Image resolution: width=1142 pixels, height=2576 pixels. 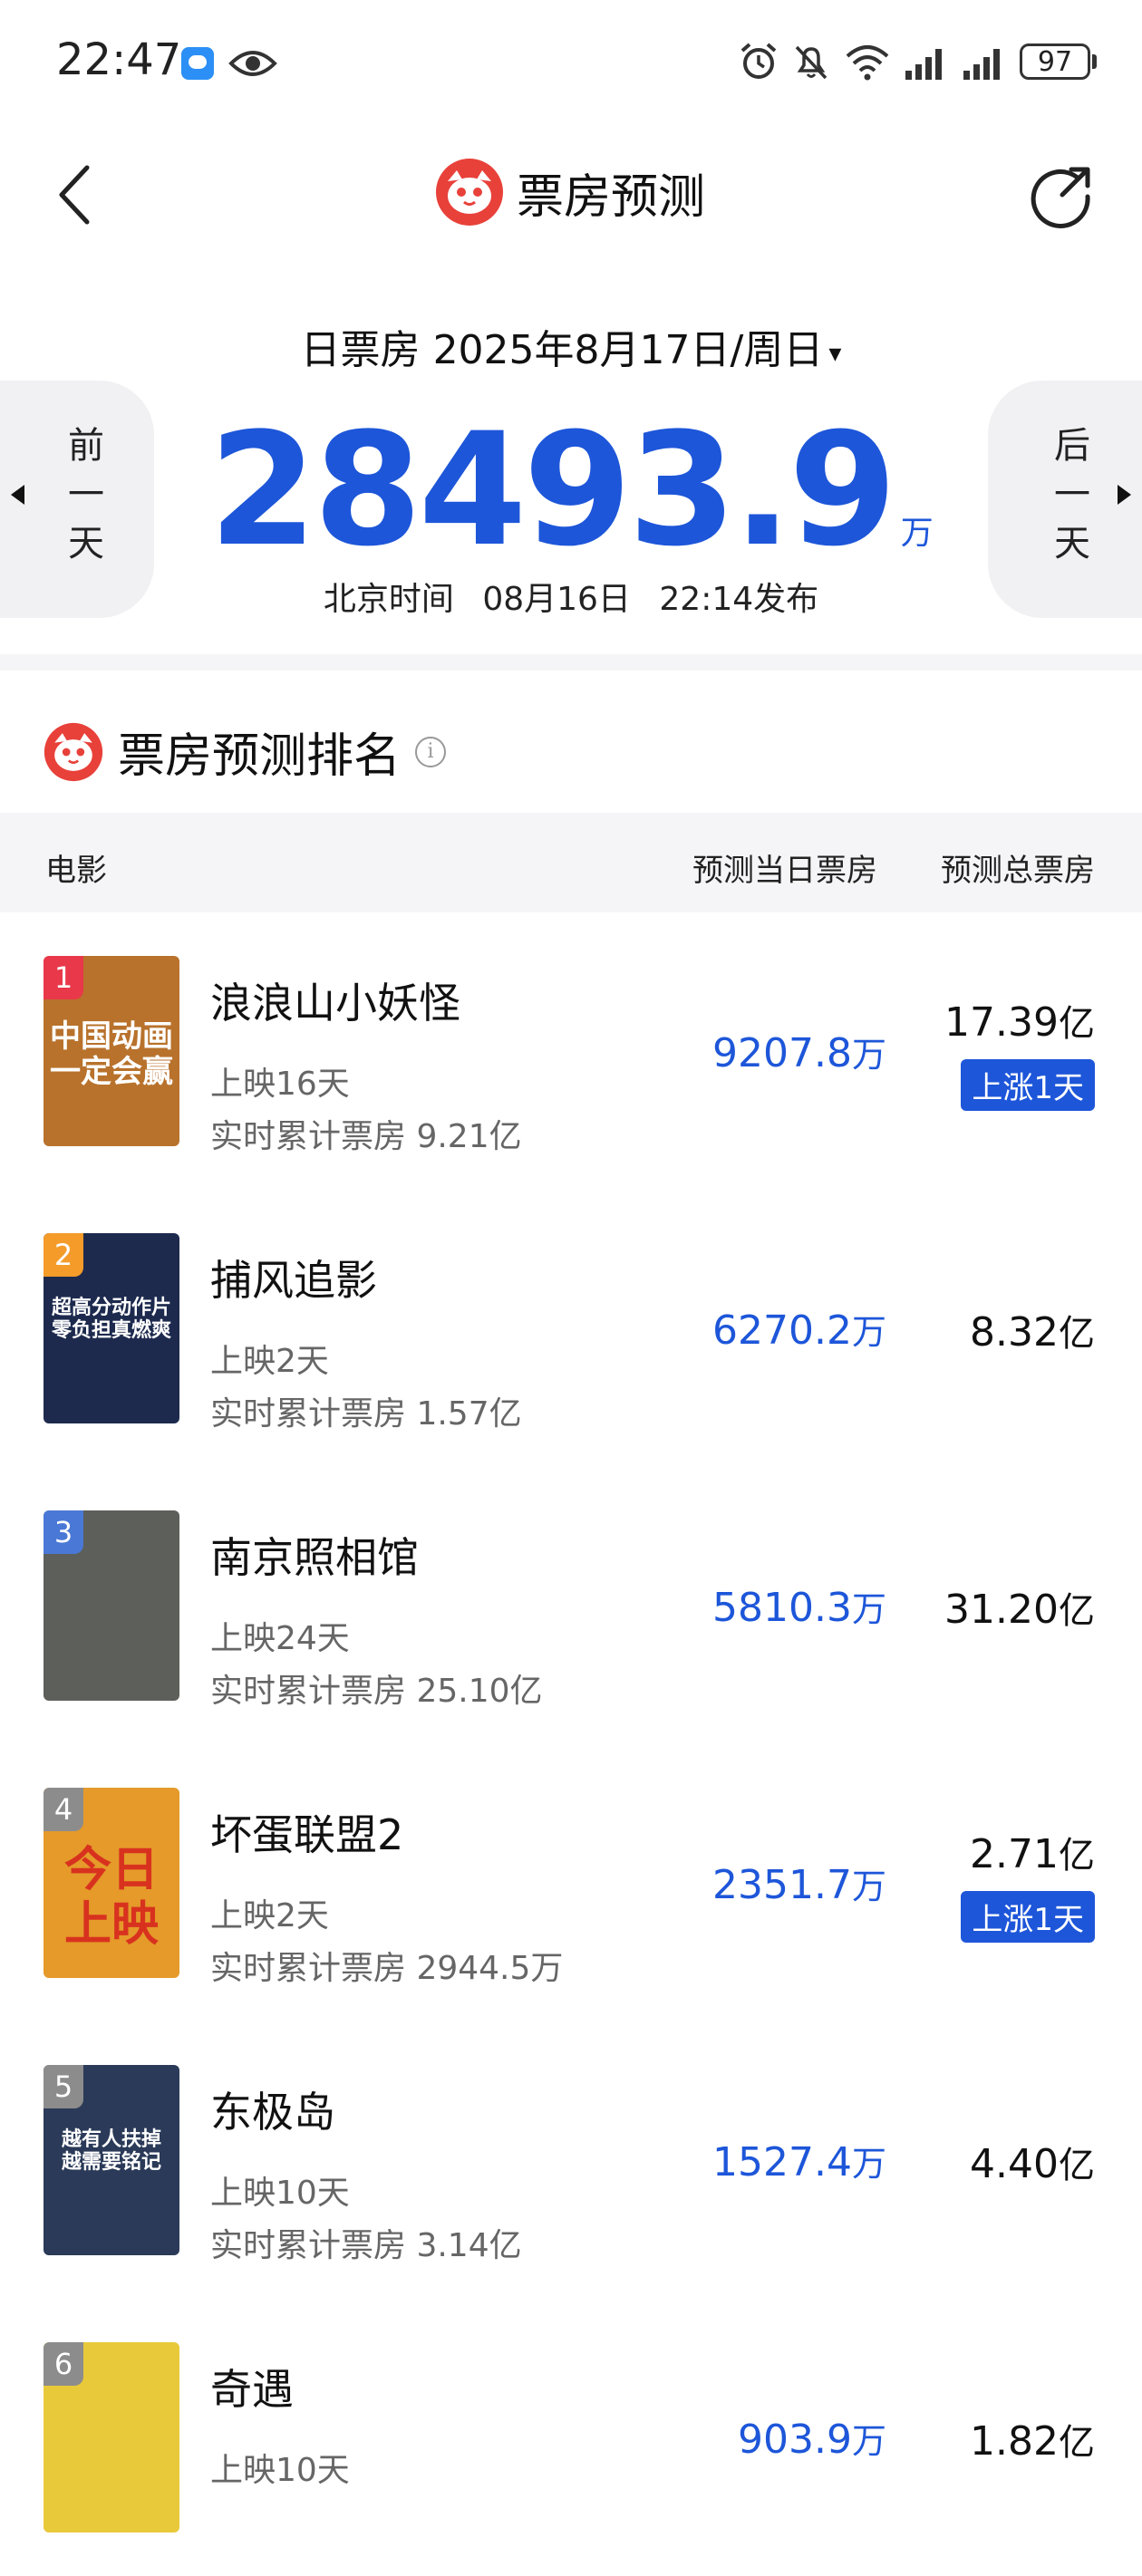 I want to click on movie-poster: 越有人扶掉 越需要铭记 5, so click(x=111, y=2160).